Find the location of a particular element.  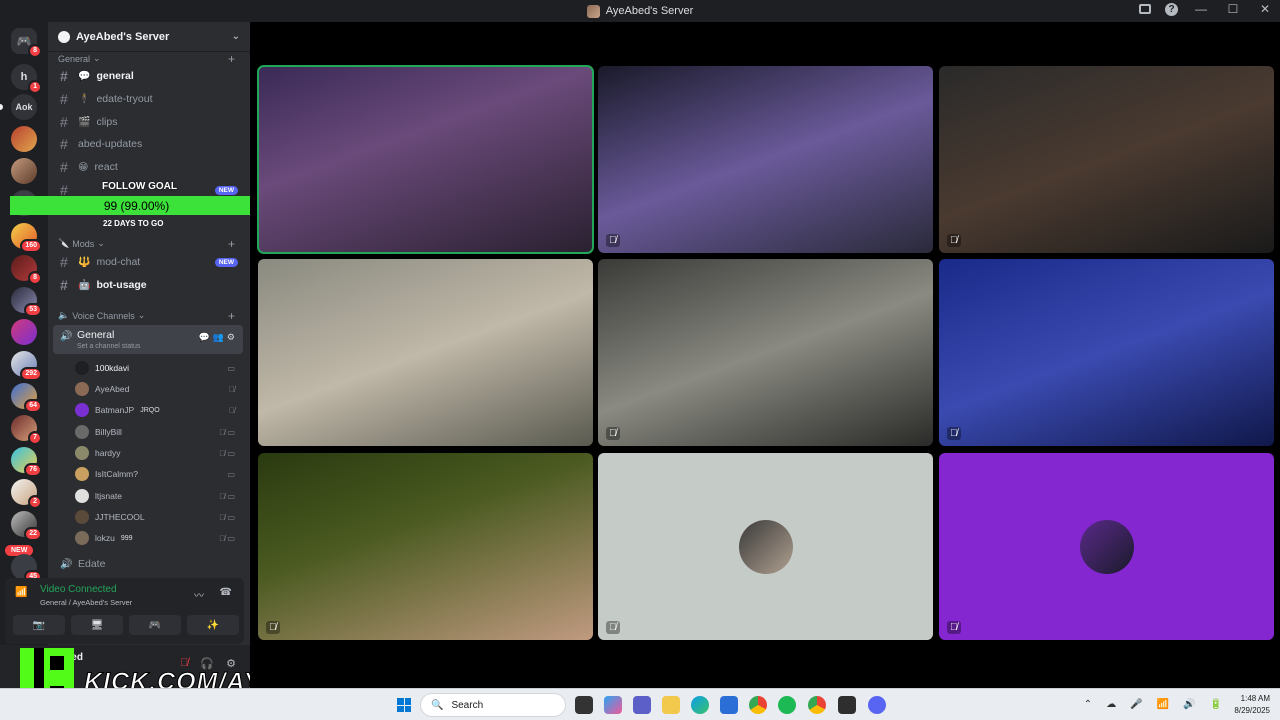

chevron-up-icon: ⌃ is located at coordinates (1088, 704).